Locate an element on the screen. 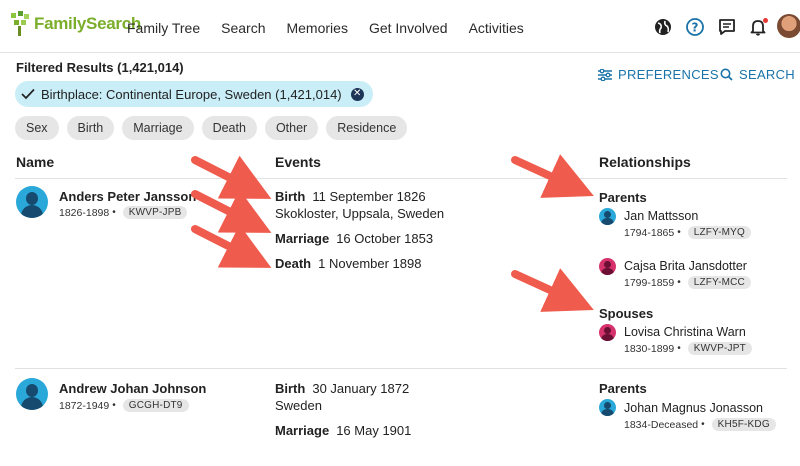  arrow-to-birth is located at coordinates (231, 177).